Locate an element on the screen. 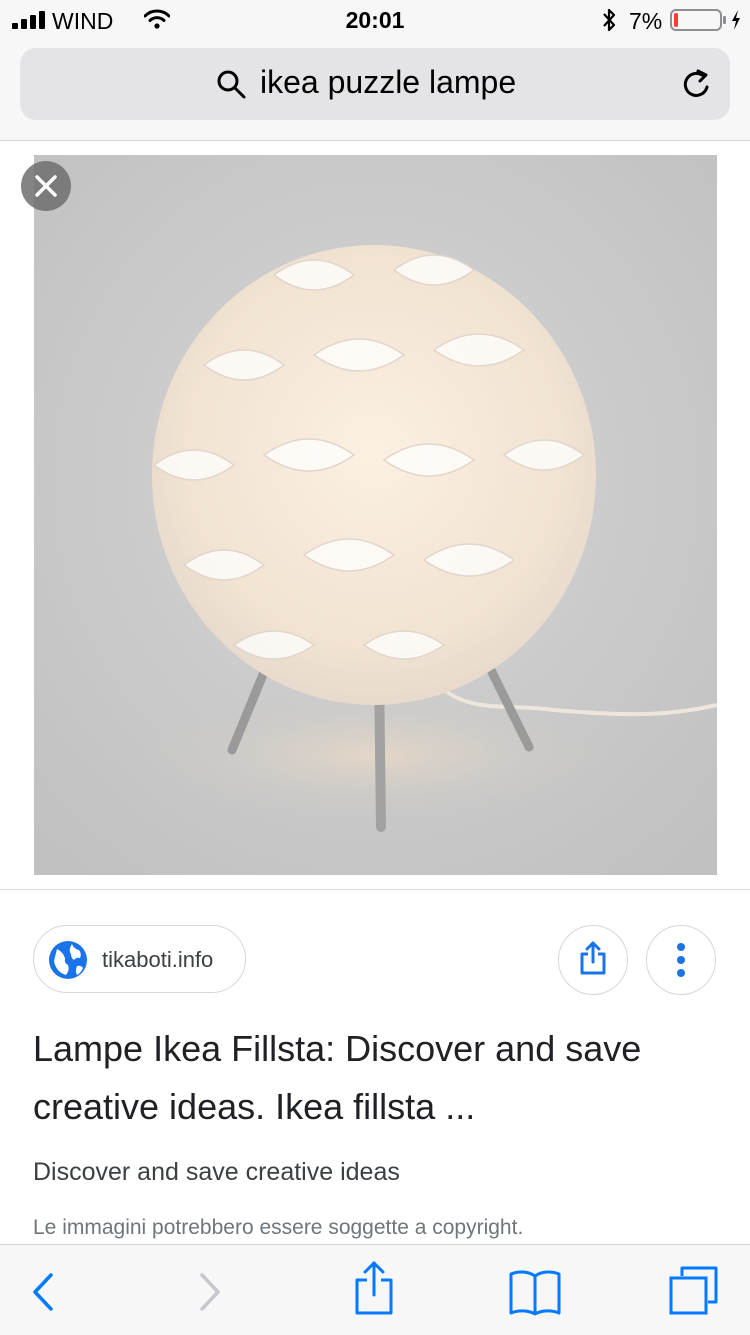  source-domain: tikaboti.info is located at coordinates (157, 960).